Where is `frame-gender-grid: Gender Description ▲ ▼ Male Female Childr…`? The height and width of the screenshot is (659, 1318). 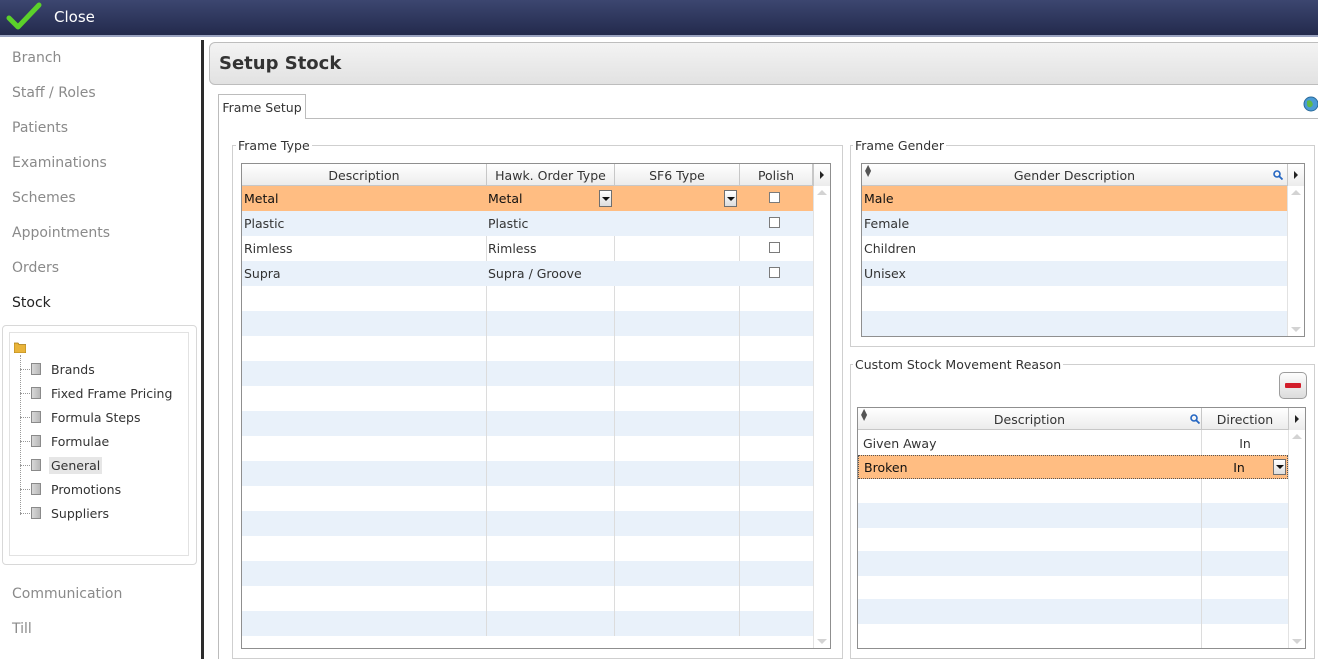
frame-gender-grid: Gender Description ▲ ▼ Male Female Childr… is located at coordinates (1083, 250).